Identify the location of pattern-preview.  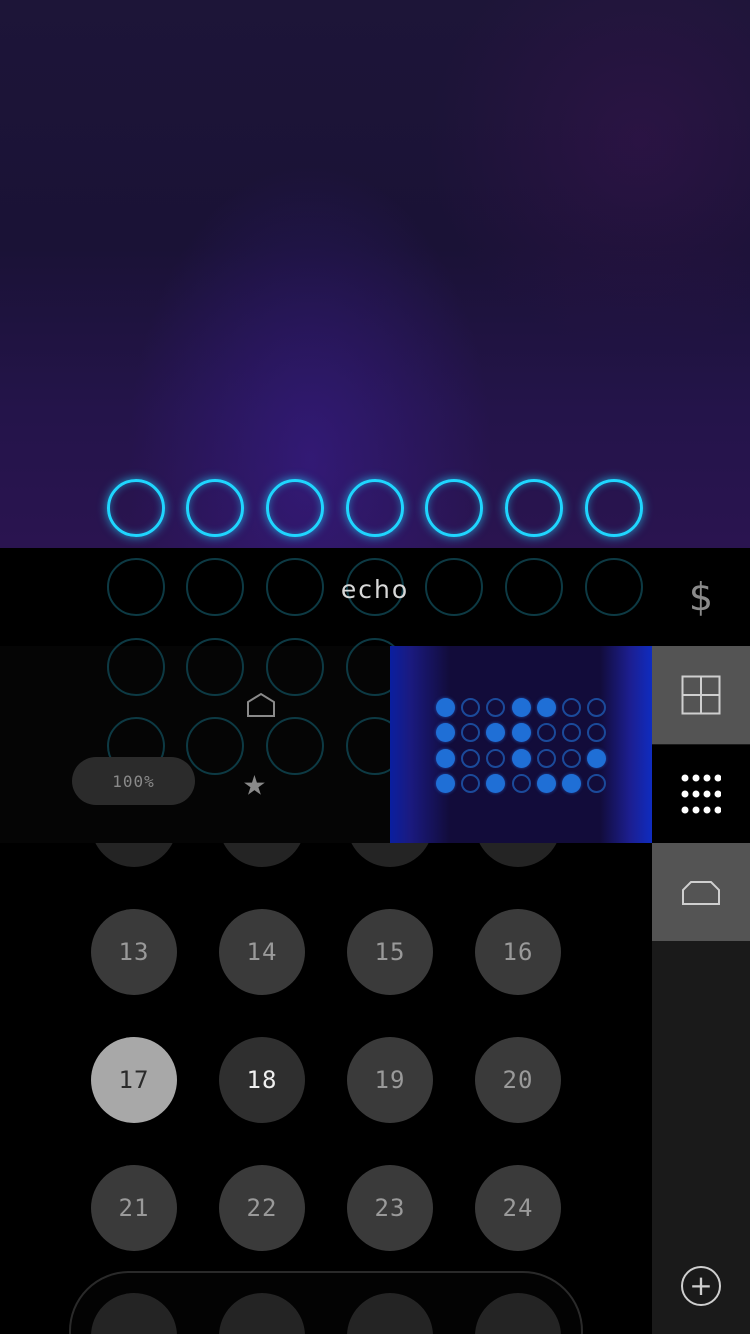
(521, 744).